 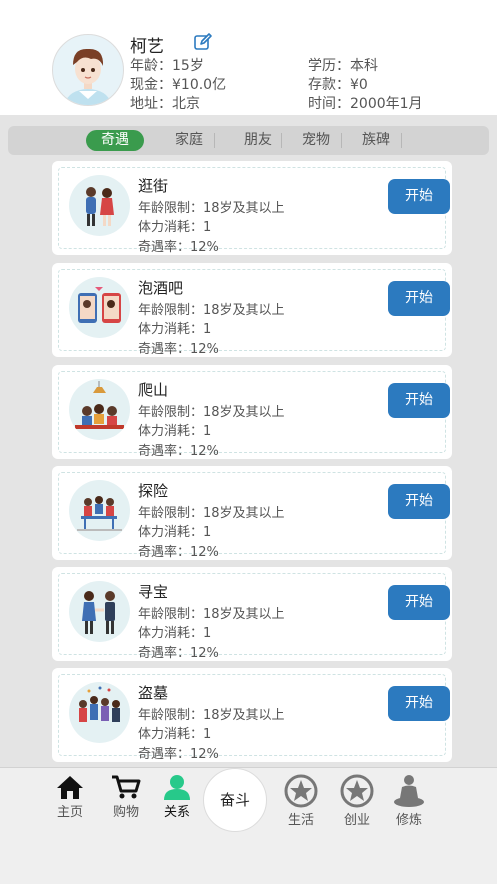 I want to click on card-title: 逛街, so click(x=153, y=186).